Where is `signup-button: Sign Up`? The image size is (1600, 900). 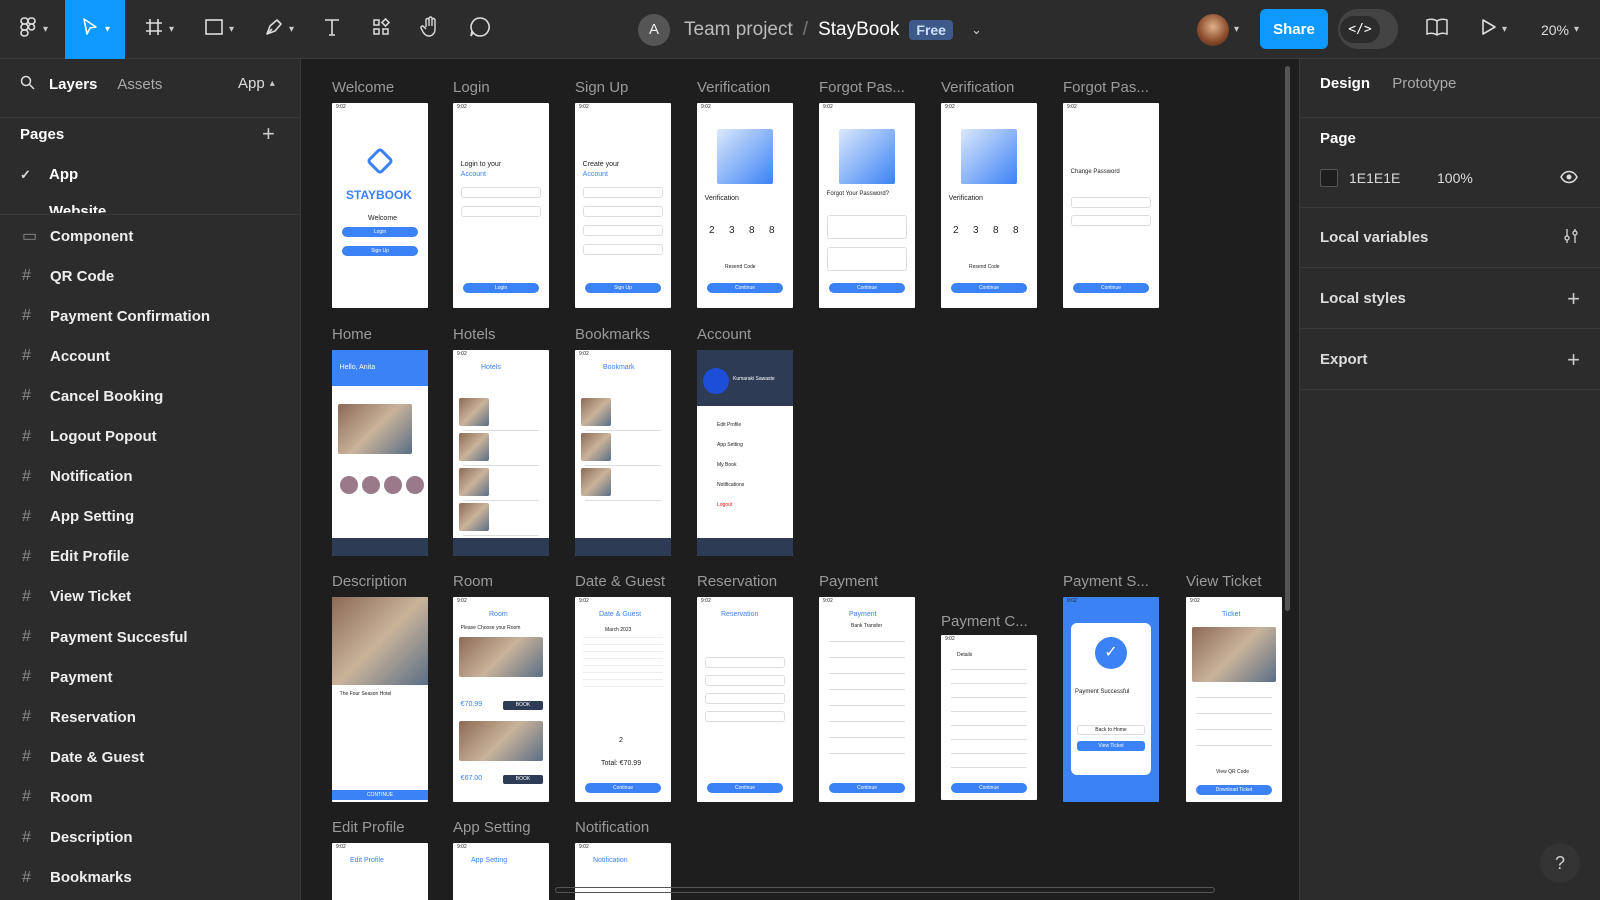 signup-button: Sign Up is located at coordinates (380, 251).